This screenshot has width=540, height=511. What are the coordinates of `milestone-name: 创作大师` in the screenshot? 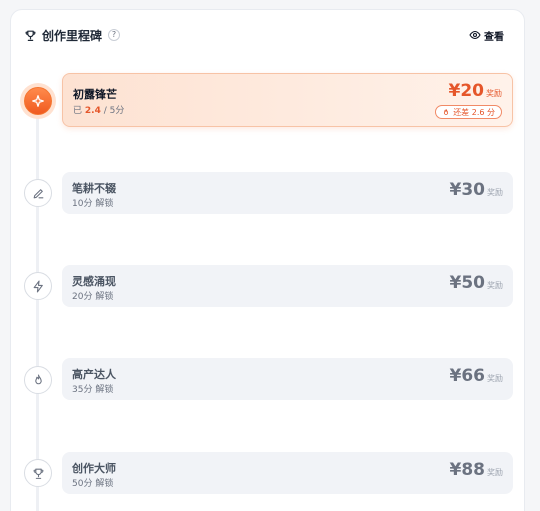 It's located at (94, 468).